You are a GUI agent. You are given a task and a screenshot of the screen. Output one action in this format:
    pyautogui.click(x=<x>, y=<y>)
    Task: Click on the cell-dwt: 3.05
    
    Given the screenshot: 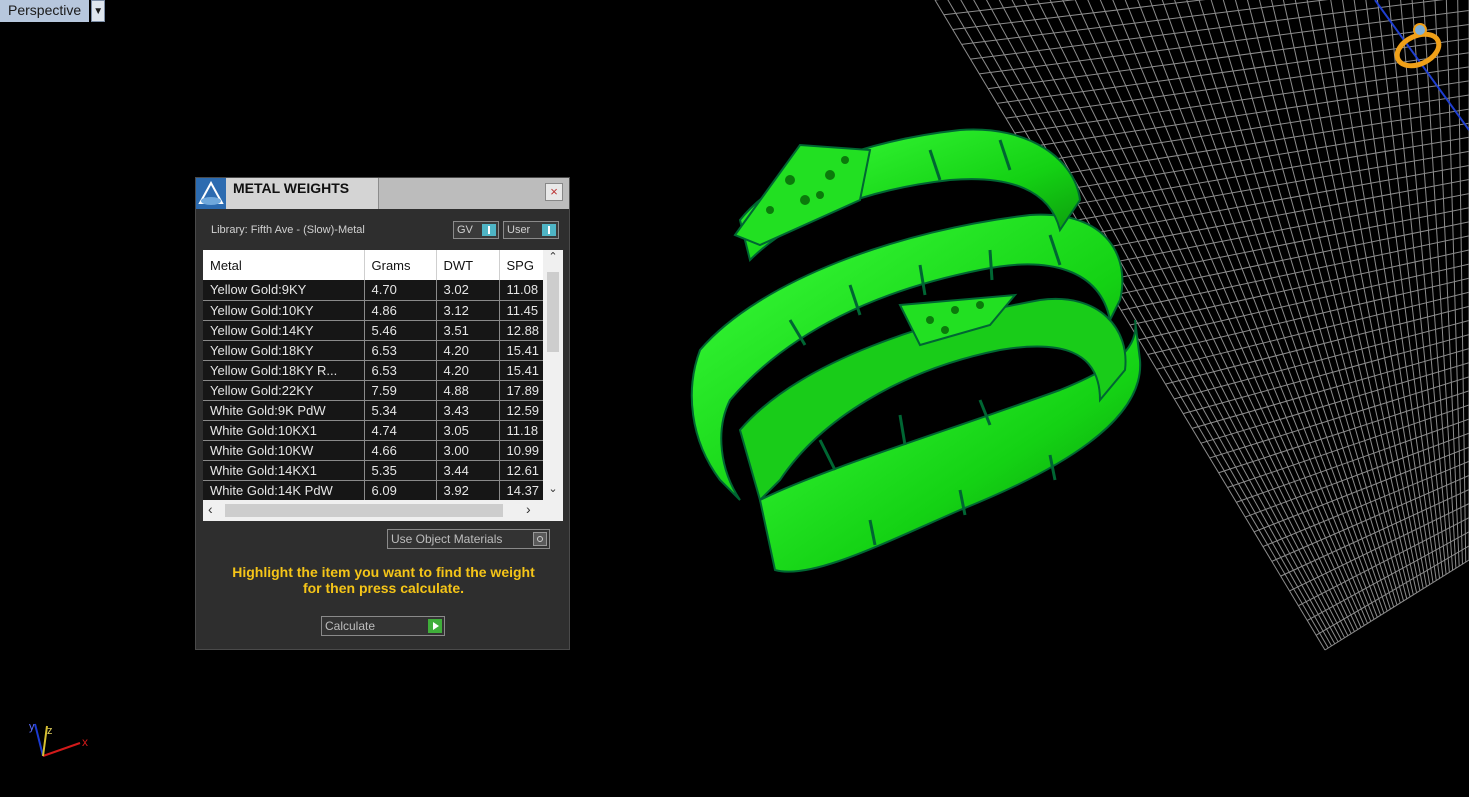 What is the action you would take?
    pyautogui.click(x=468, y=430)
    